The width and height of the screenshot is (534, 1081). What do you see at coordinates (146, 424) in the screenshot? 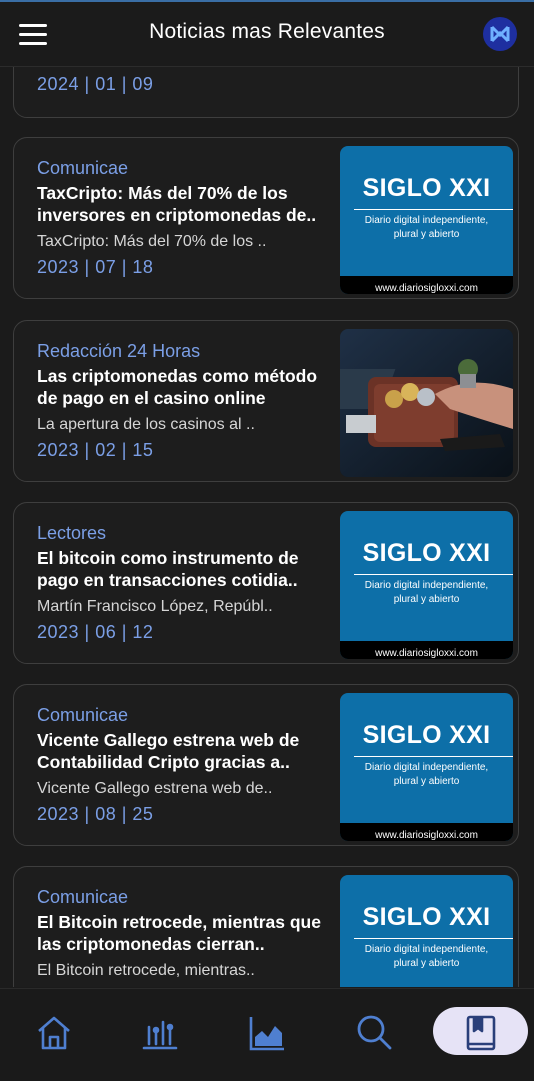
I see `news-snippet: La apertura de los casinos al ..` at bounding box center [146, 424].